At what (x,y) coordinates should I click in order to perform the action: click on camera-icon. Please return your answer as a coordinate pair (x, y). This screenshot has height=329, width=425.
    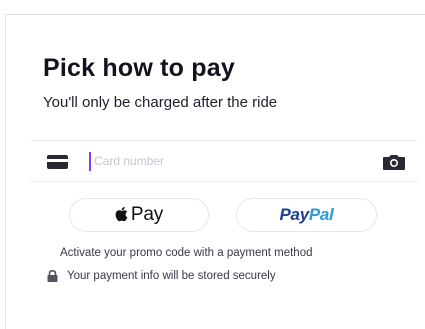
    Looking at the image, I should click on (394, 162).